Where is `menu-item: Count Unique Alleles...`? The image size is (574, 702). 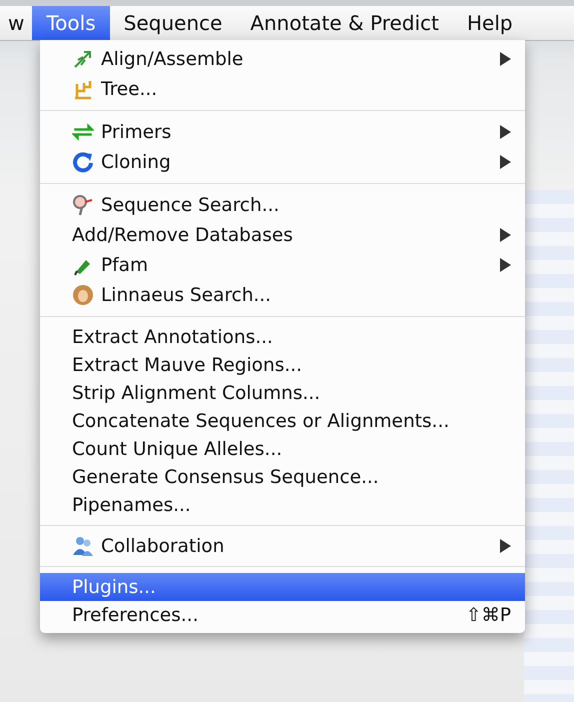 menu-item: Count Unique Alleles... is located at coordinates (282, 449).